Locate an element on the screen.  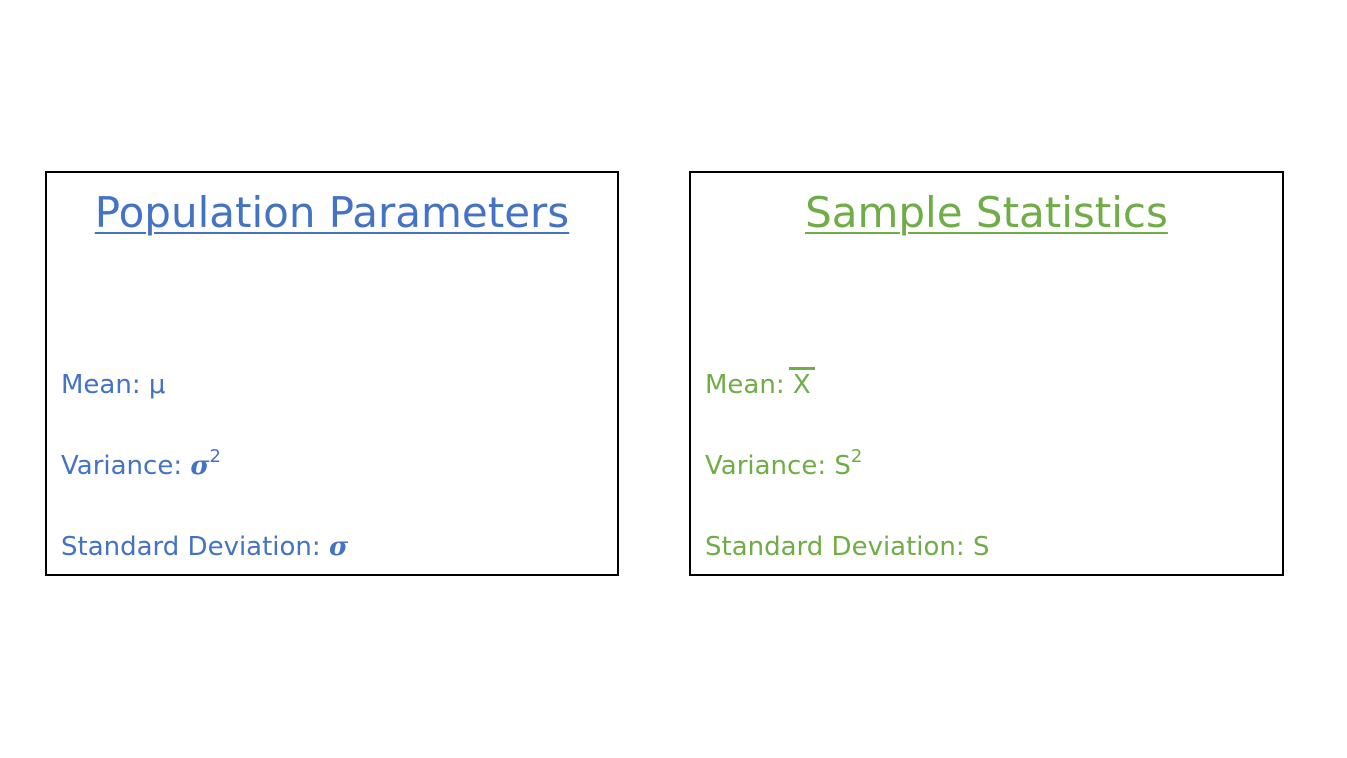
population-variance-symbol: σ is located at coordinates (200, 466).